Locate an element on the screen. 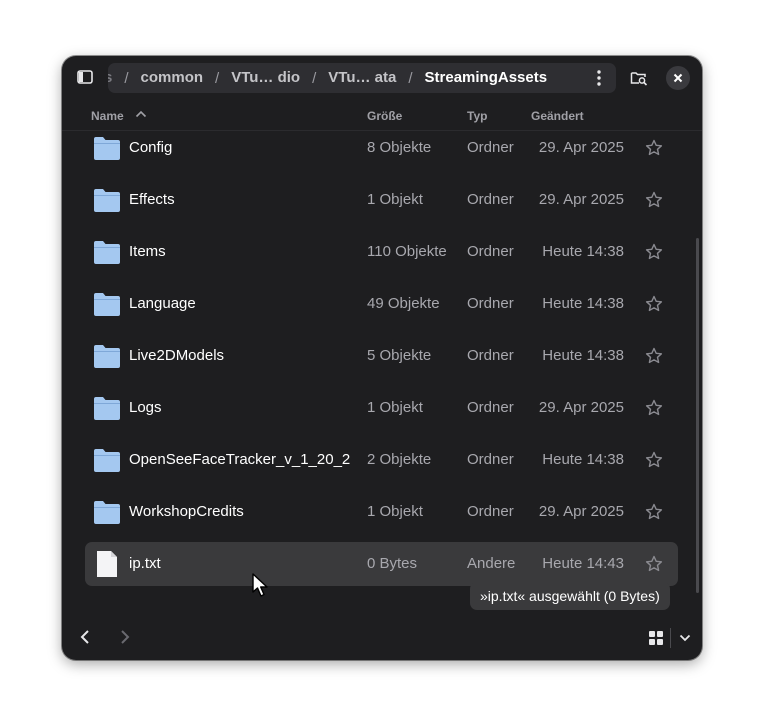  list-item: Items 110 Objekte Ordner Heute 14:38 is located at coordinates (381, 252).